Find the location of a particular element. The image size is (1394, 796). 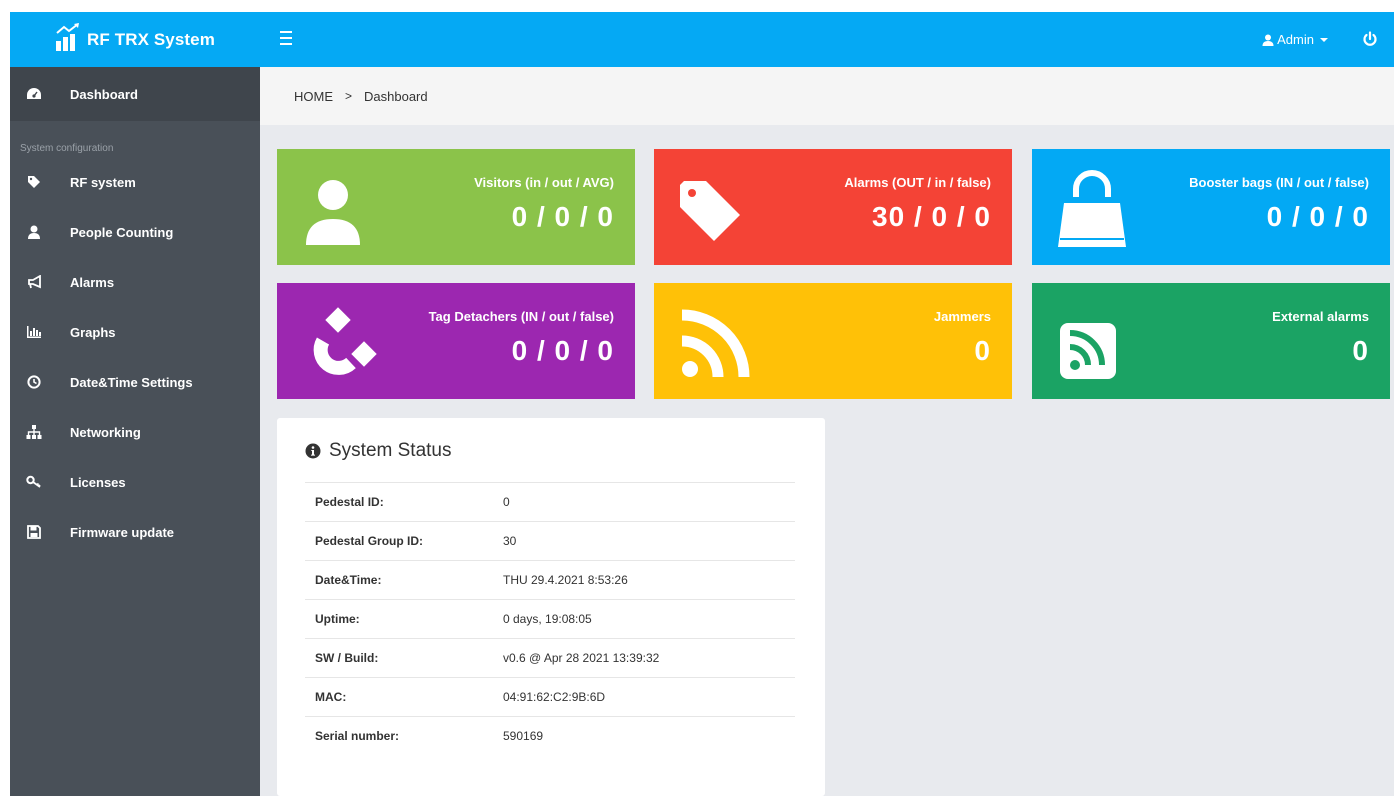

signal-bars-logo-icon is located at coordinates (68, 36).